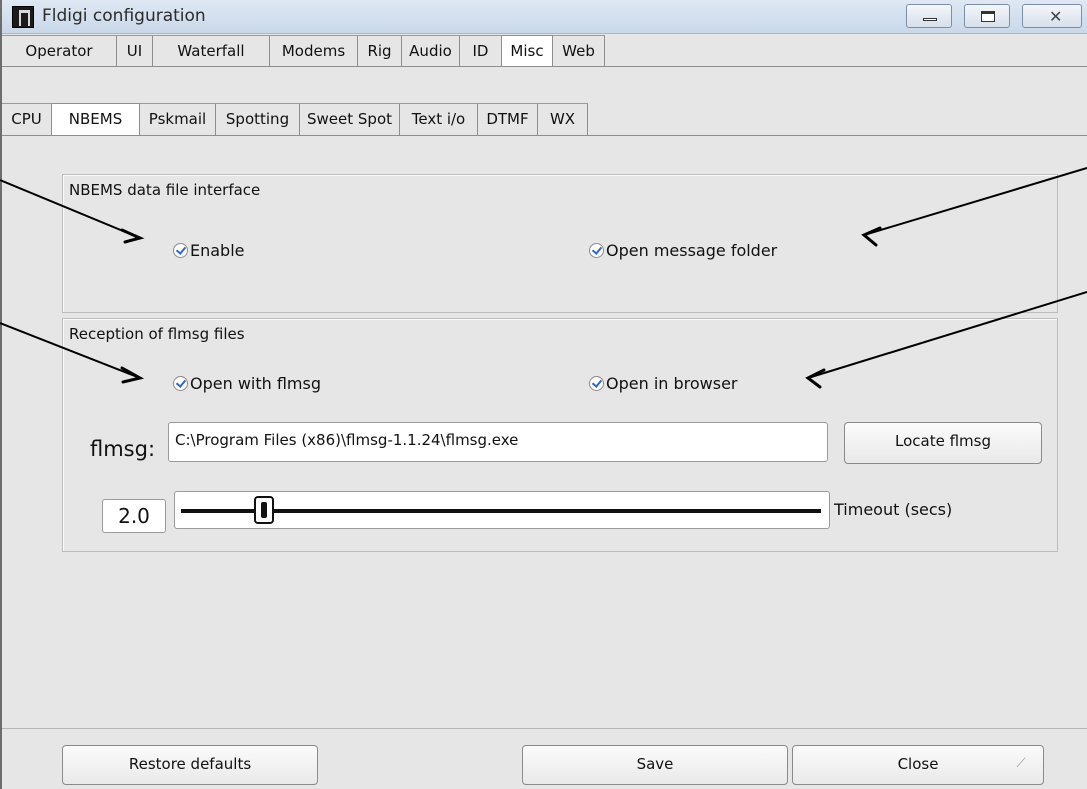  I want to click on timeout-label: Timeout (secs), so click(893, 509).